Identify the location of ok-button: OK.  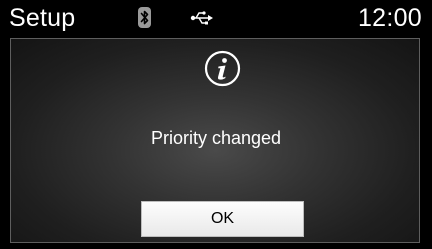
(222, 219).